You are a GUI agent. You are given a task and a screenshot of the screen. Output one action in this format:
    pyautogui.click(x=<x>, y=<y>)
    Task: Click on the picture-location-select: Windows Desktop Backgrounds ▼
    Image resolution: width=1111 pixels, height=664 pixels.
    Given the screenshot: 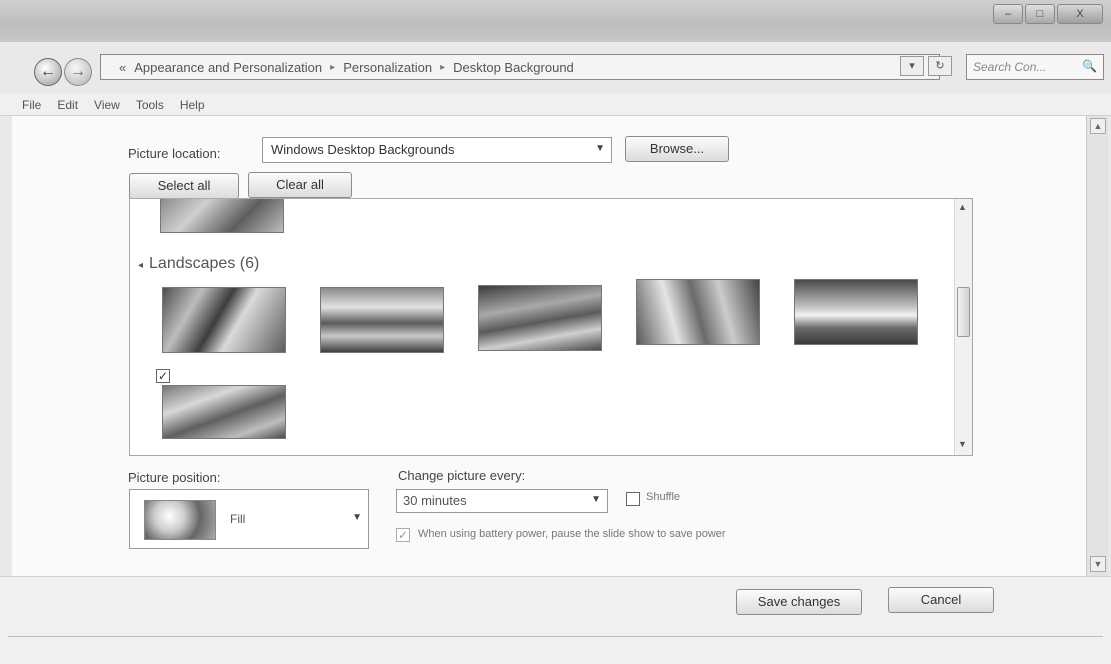 What is the action you would take?
    pyautogui.click(x=437, y=150)
    